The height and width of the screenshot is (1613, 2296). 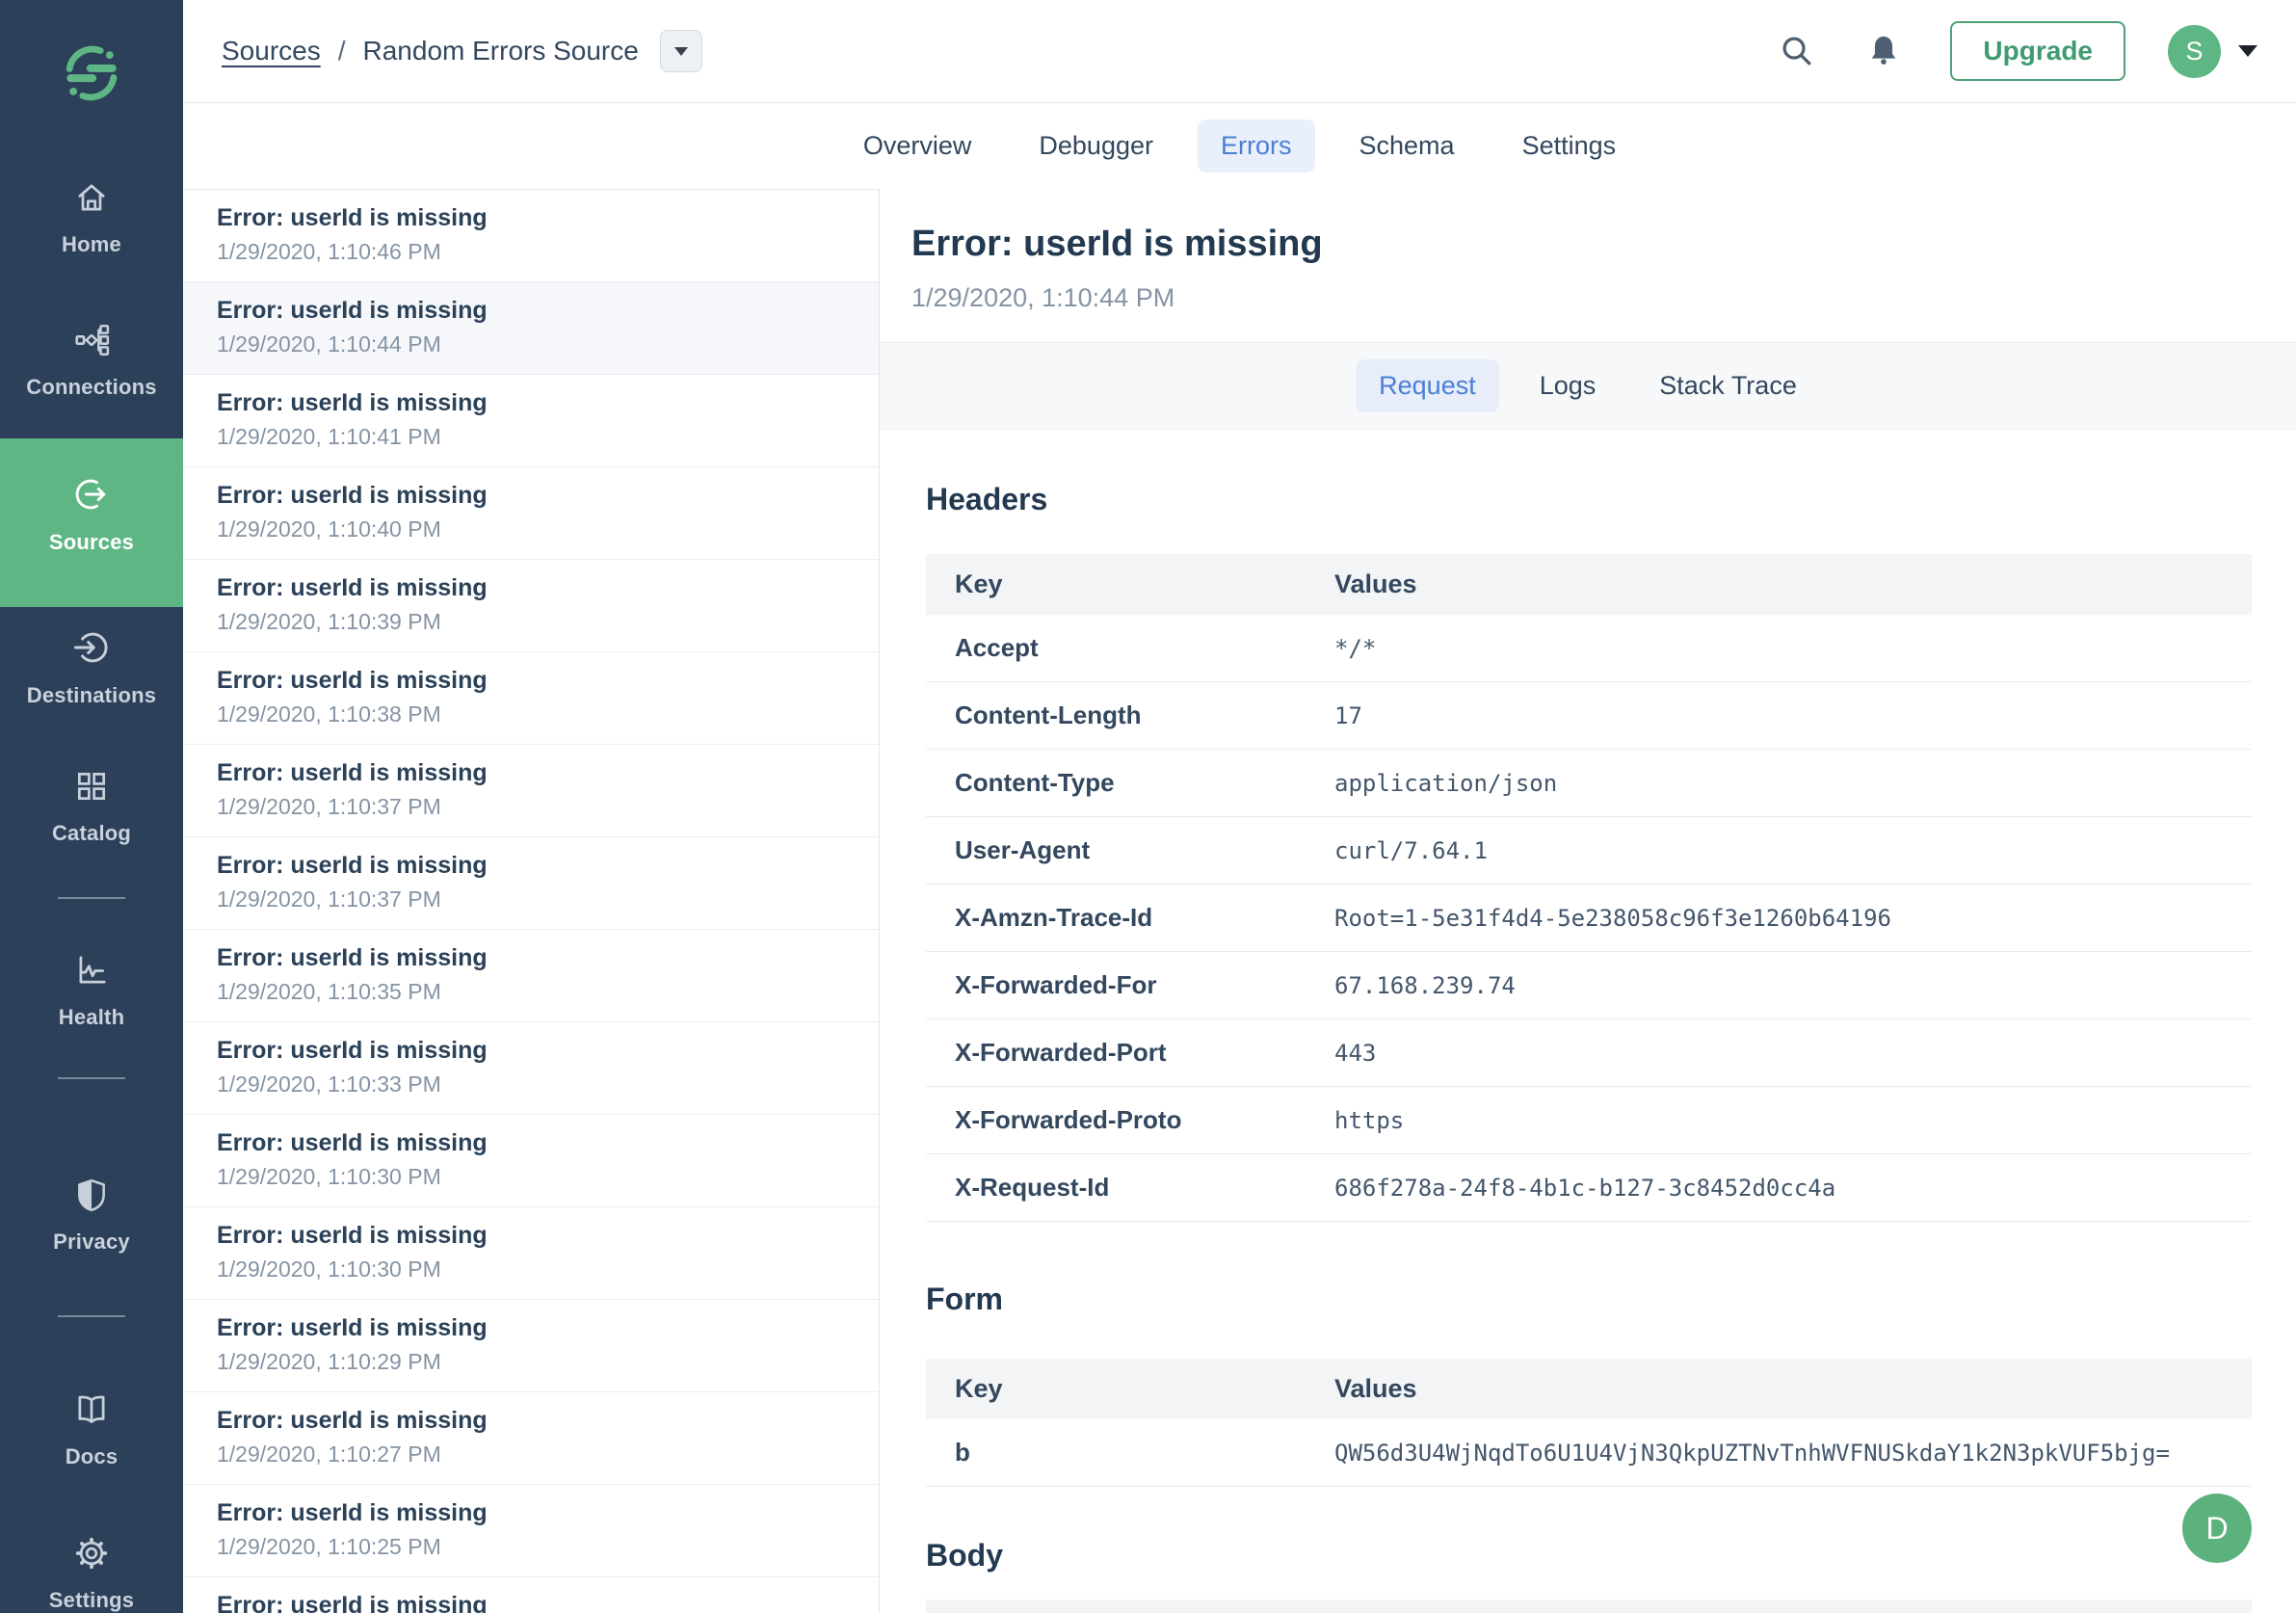 What do you see at coordinates (271, 51) in the screenshot?
I see `breadcrumb-sources-link: Sources` at bounding box center [271, 51].